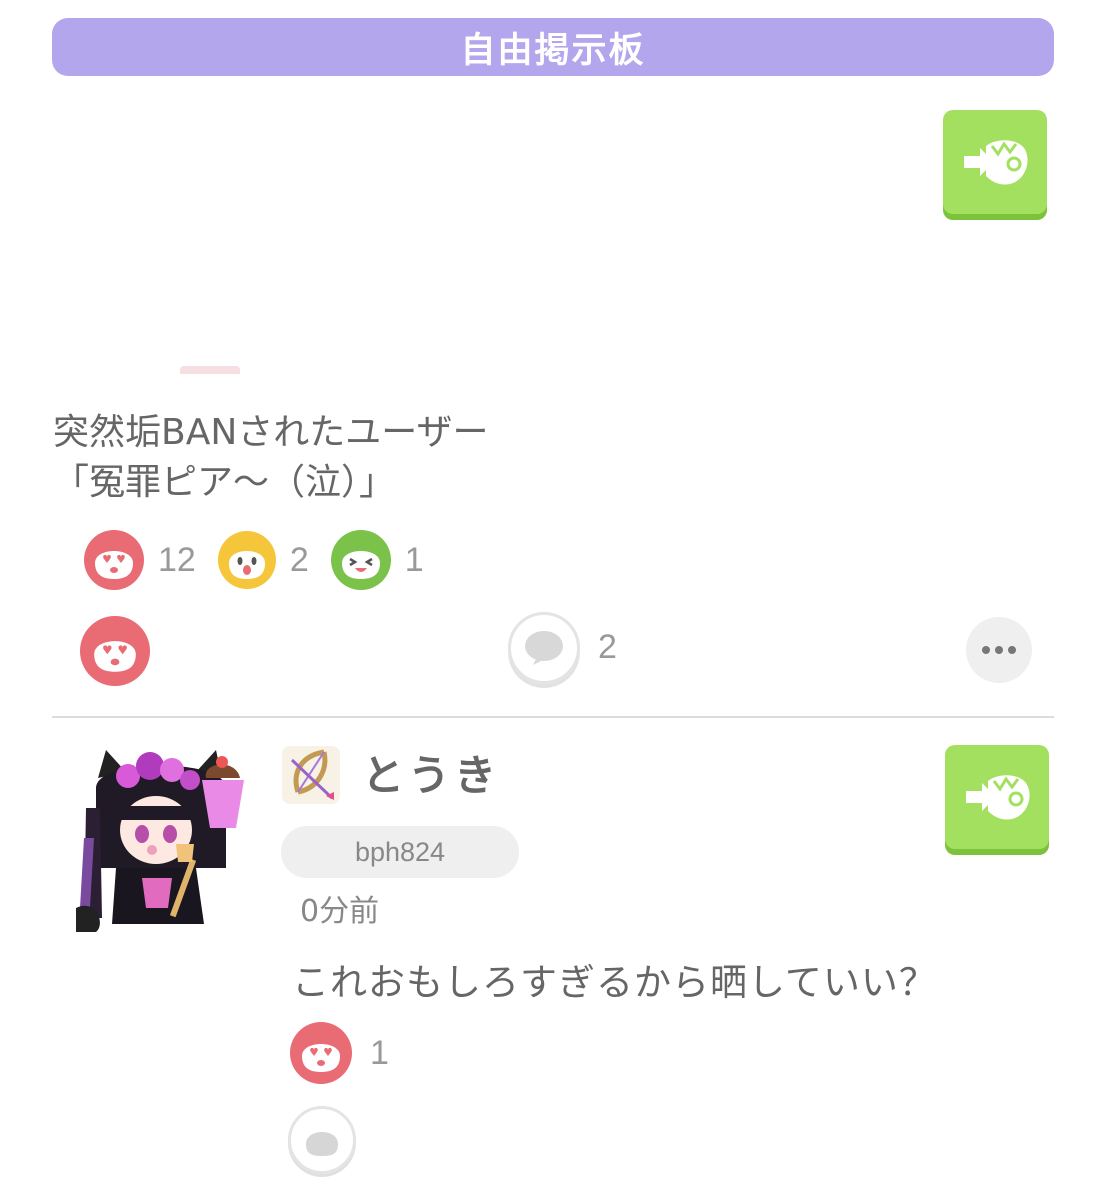 This screenshot has height=1200, width=1107. What do you see at coordinates (480, 200) in the screenshot?
I see `faded-content-area` at bounding box center [480, 200].